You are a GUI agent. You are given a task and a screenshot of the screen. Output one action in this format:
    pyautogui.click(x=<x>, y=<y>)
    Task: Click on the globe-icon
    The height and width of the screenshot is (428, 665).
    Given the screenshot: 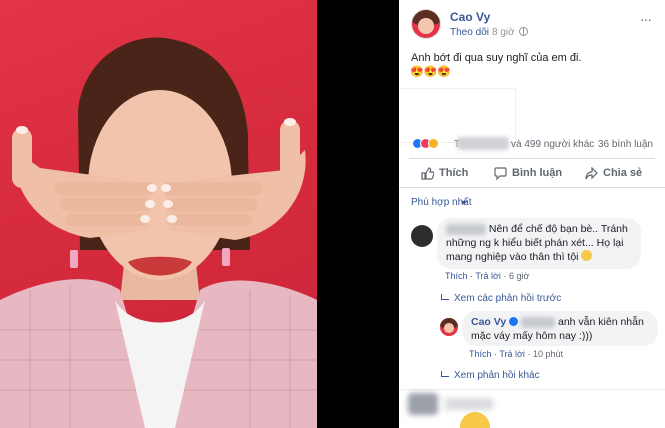 What is the action you would take?
    pyautogui.click(x=523, y=31)
    